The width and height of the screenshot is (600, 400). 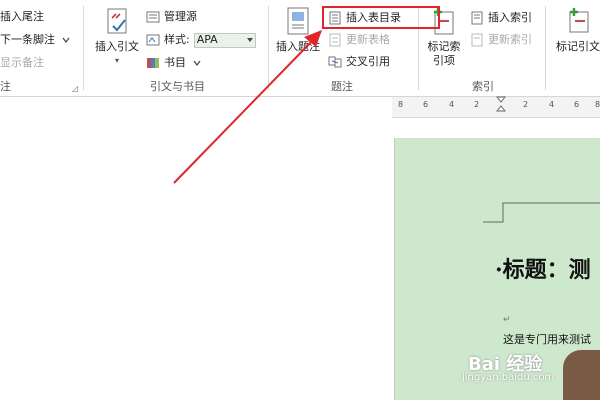 What do you see at coordinates (5, 86) in the screenshot?
I see `footnotes-group-label: 注` at bounding box center [5, 86].